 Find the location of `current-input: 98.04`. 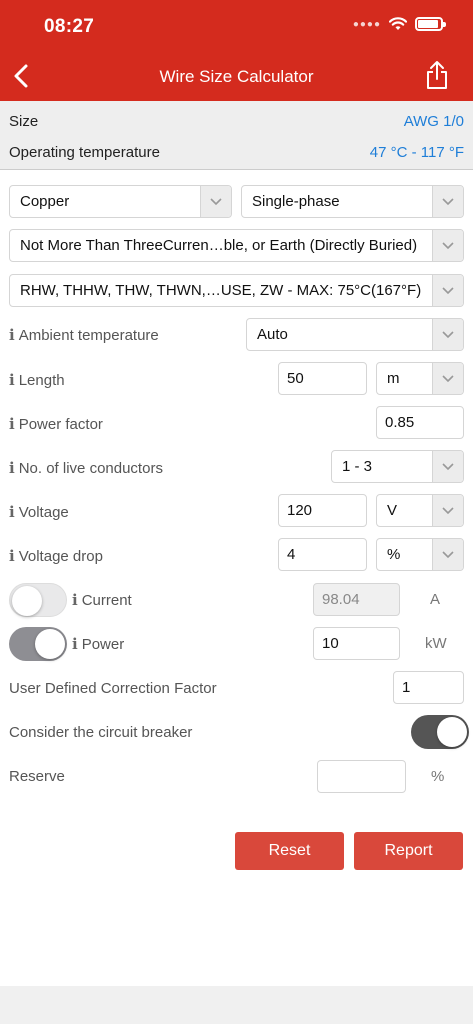

current-input: 98.04 is located at coordinates (356, 599).